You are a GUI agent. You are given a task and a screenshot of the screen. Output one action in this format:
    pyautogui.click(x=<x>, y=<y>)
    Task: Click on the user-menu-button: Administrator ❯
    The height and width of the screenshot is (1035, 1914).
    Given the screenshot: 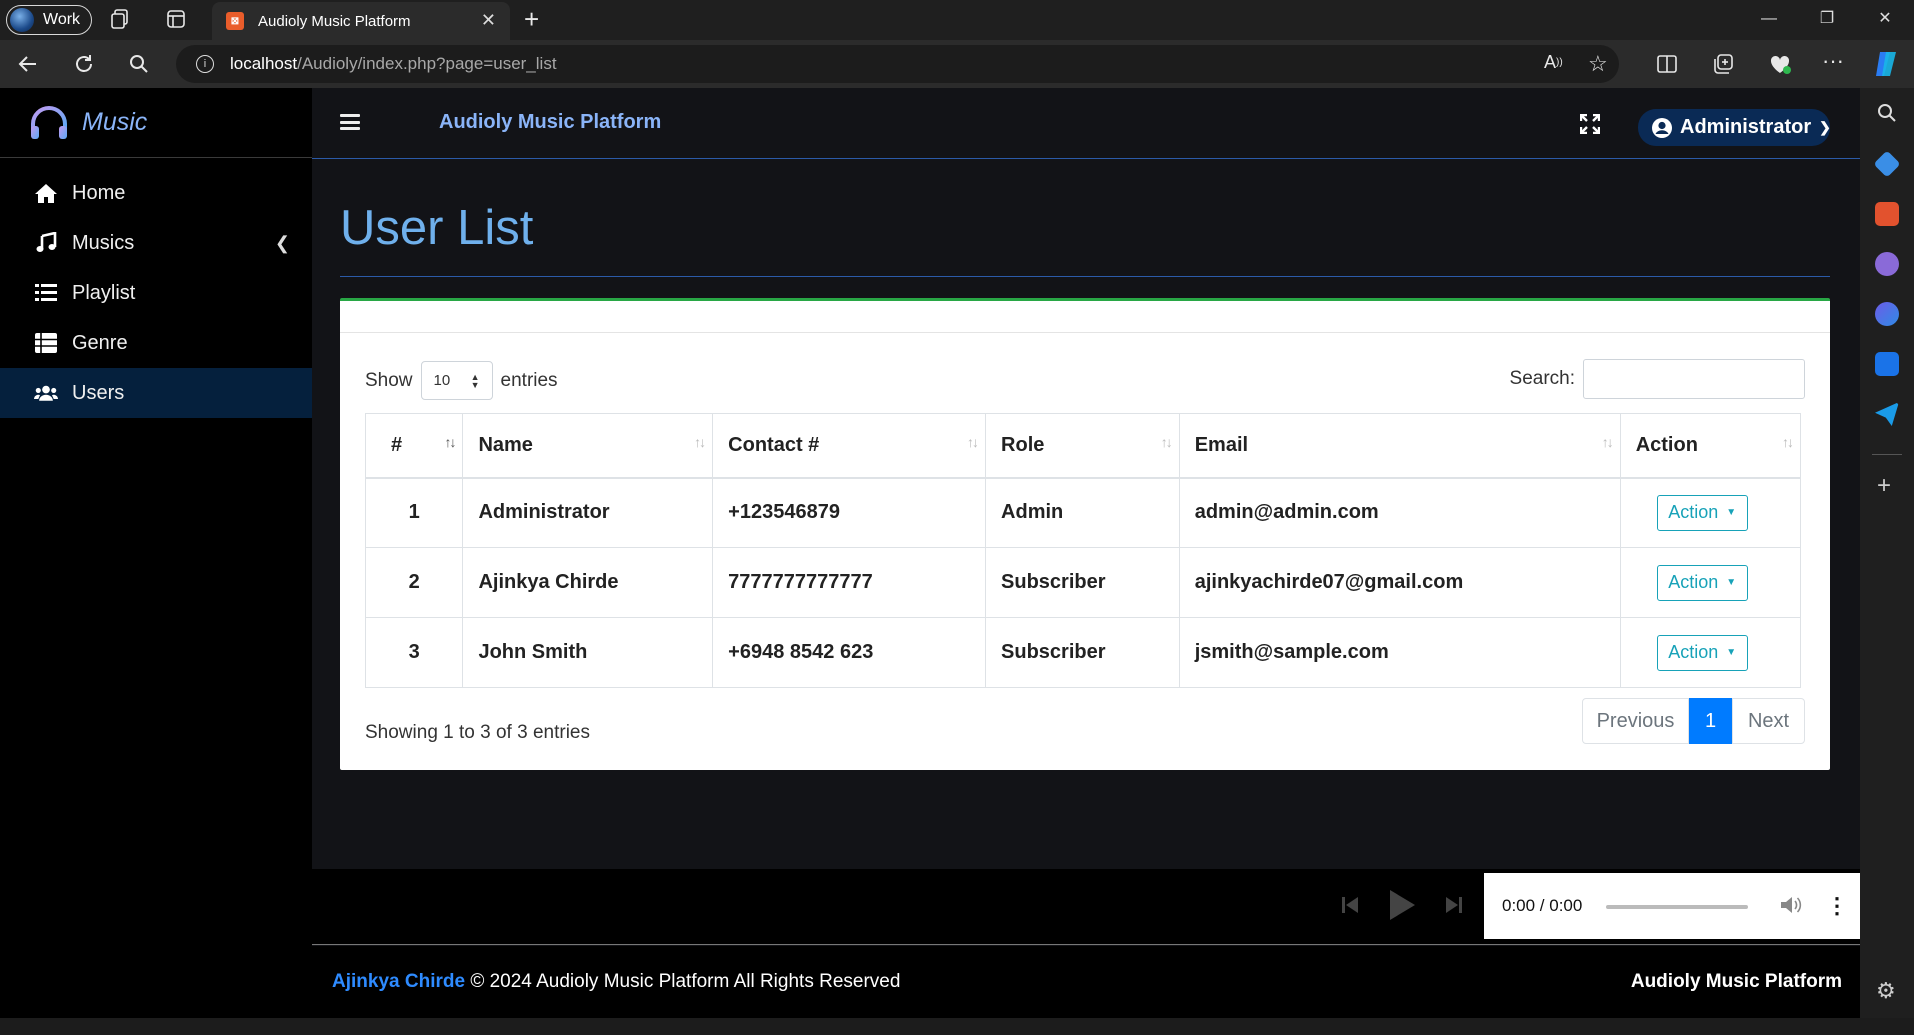 What is the action you would take?
    pyautogui.click(x=1734, y=127)
    